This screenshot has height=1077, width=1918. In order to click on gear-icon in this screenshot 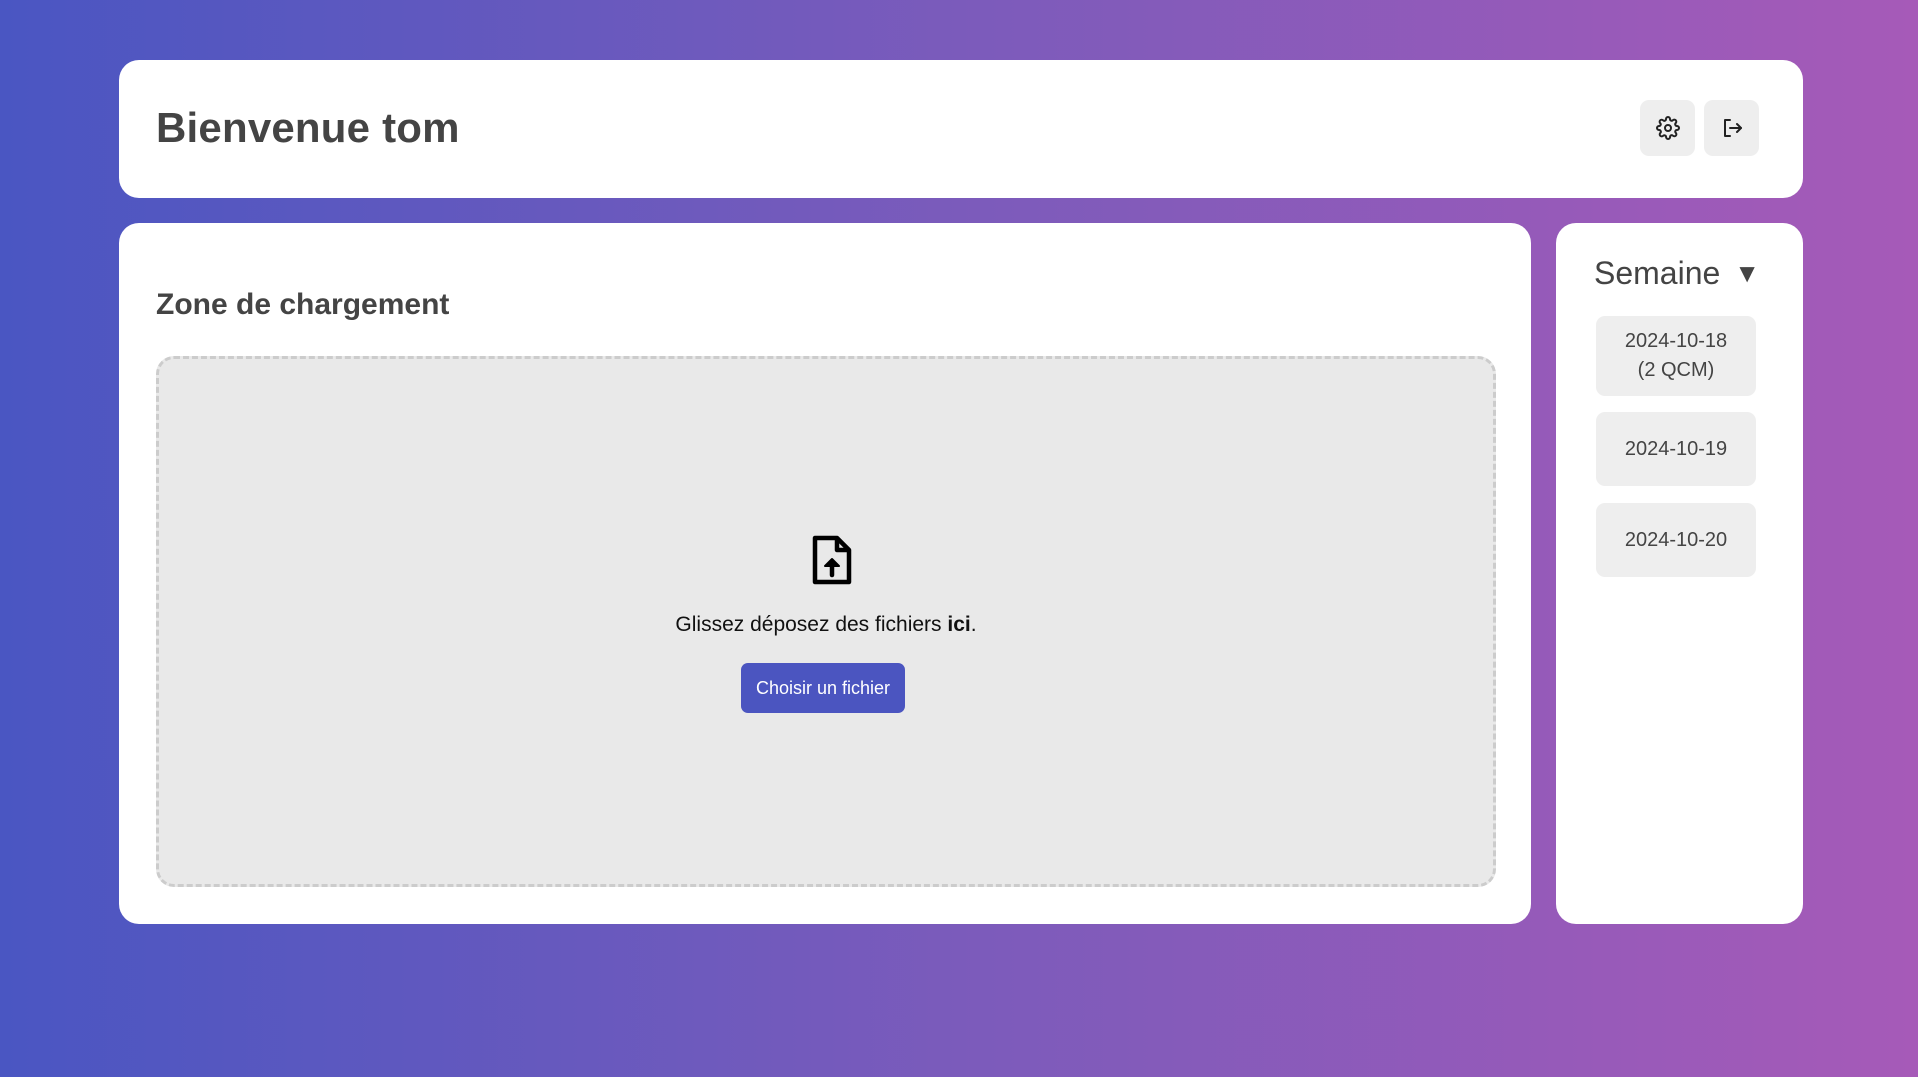, I will do `click(1667, 128)`.